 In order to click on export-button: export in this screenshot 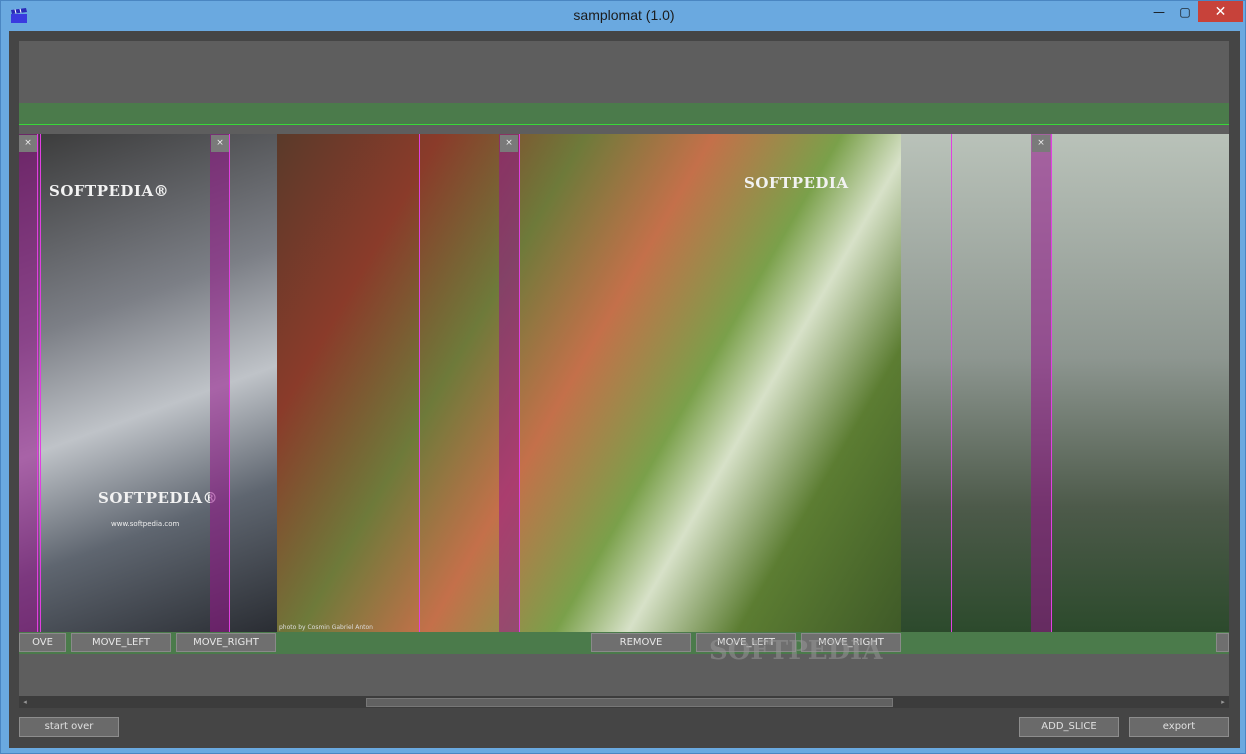, I will do `click(1179, 727)`.